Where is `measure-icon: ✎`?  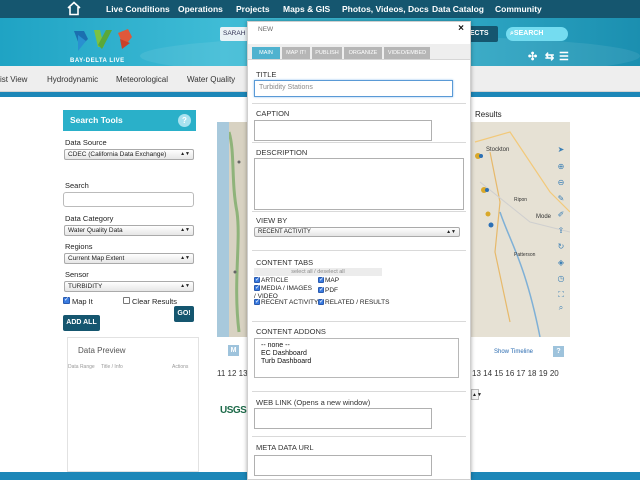
measure-icon: ✎ is located at coordinates (561, 199).